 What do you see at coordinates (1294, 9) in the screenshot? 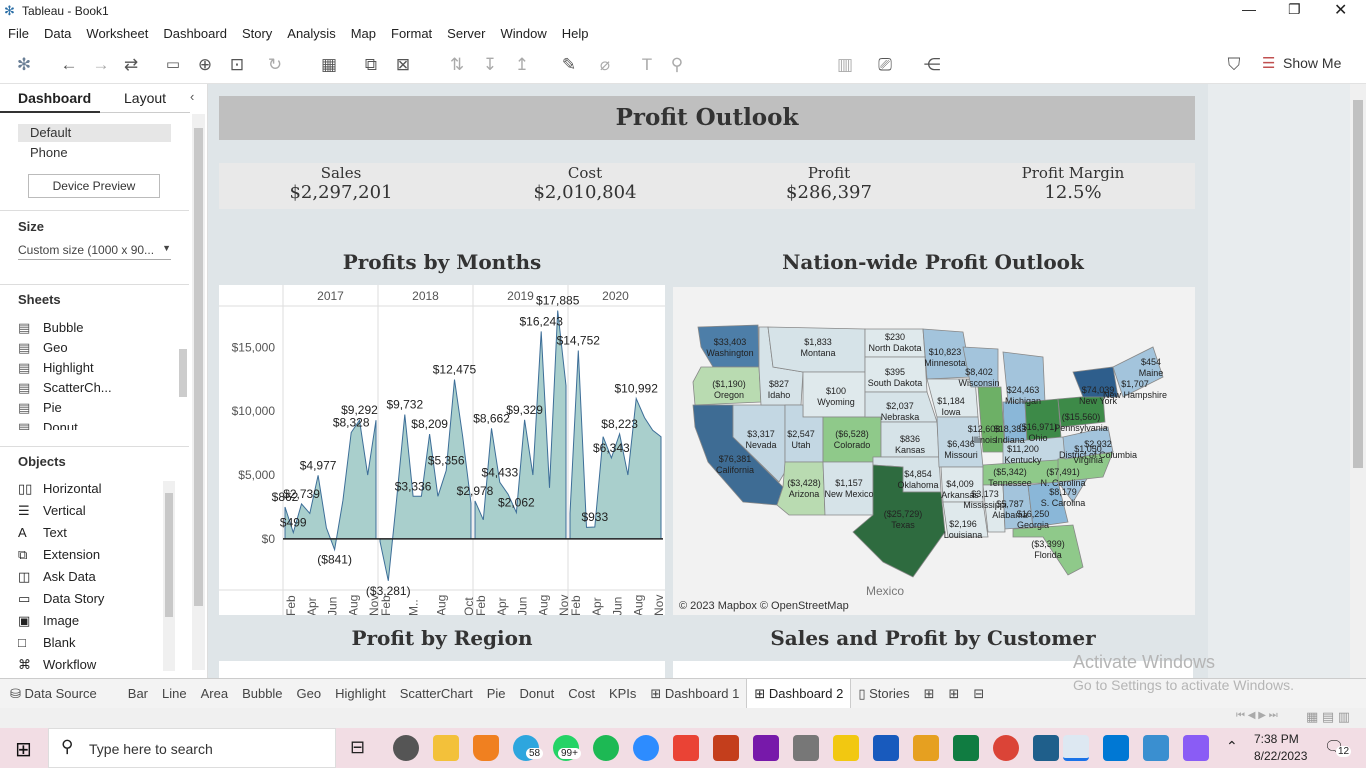
I see `restore-button: ❐` at bounding box center [1294, 9].